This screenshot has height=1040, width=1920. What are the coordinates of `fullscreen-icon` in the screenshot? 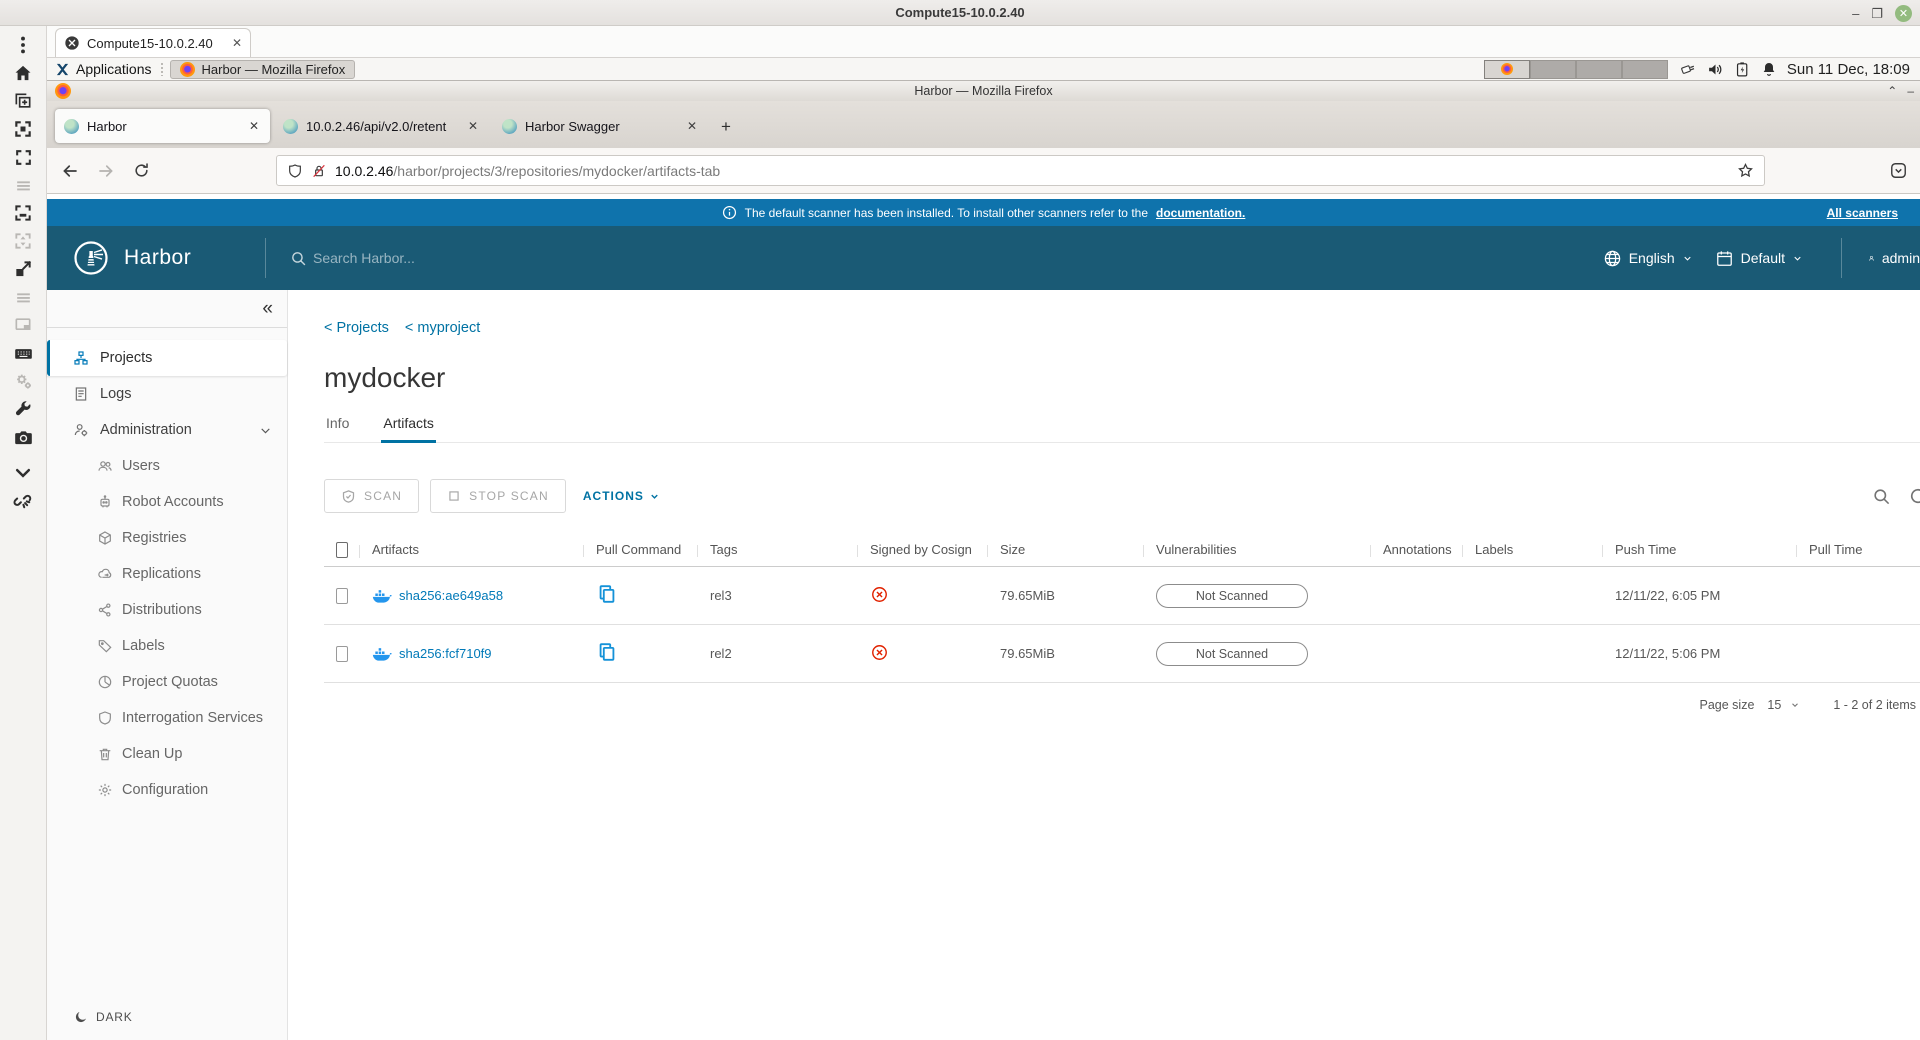 It's located at (23, 157).